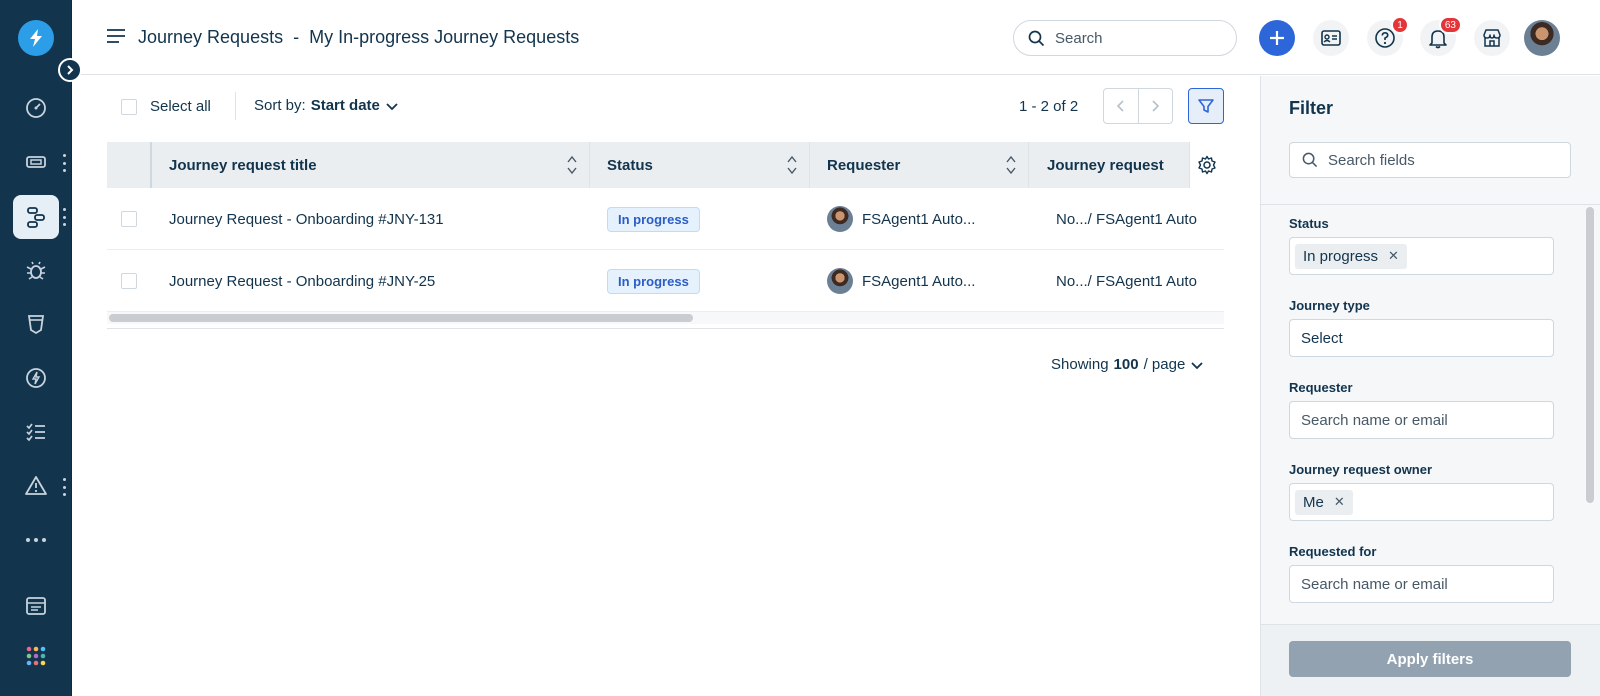 The image size is (1600, 696). What do you see at coordinates (1492, 38) in the screenshot?
I see `store-button` at bounding box center [1492, 38].